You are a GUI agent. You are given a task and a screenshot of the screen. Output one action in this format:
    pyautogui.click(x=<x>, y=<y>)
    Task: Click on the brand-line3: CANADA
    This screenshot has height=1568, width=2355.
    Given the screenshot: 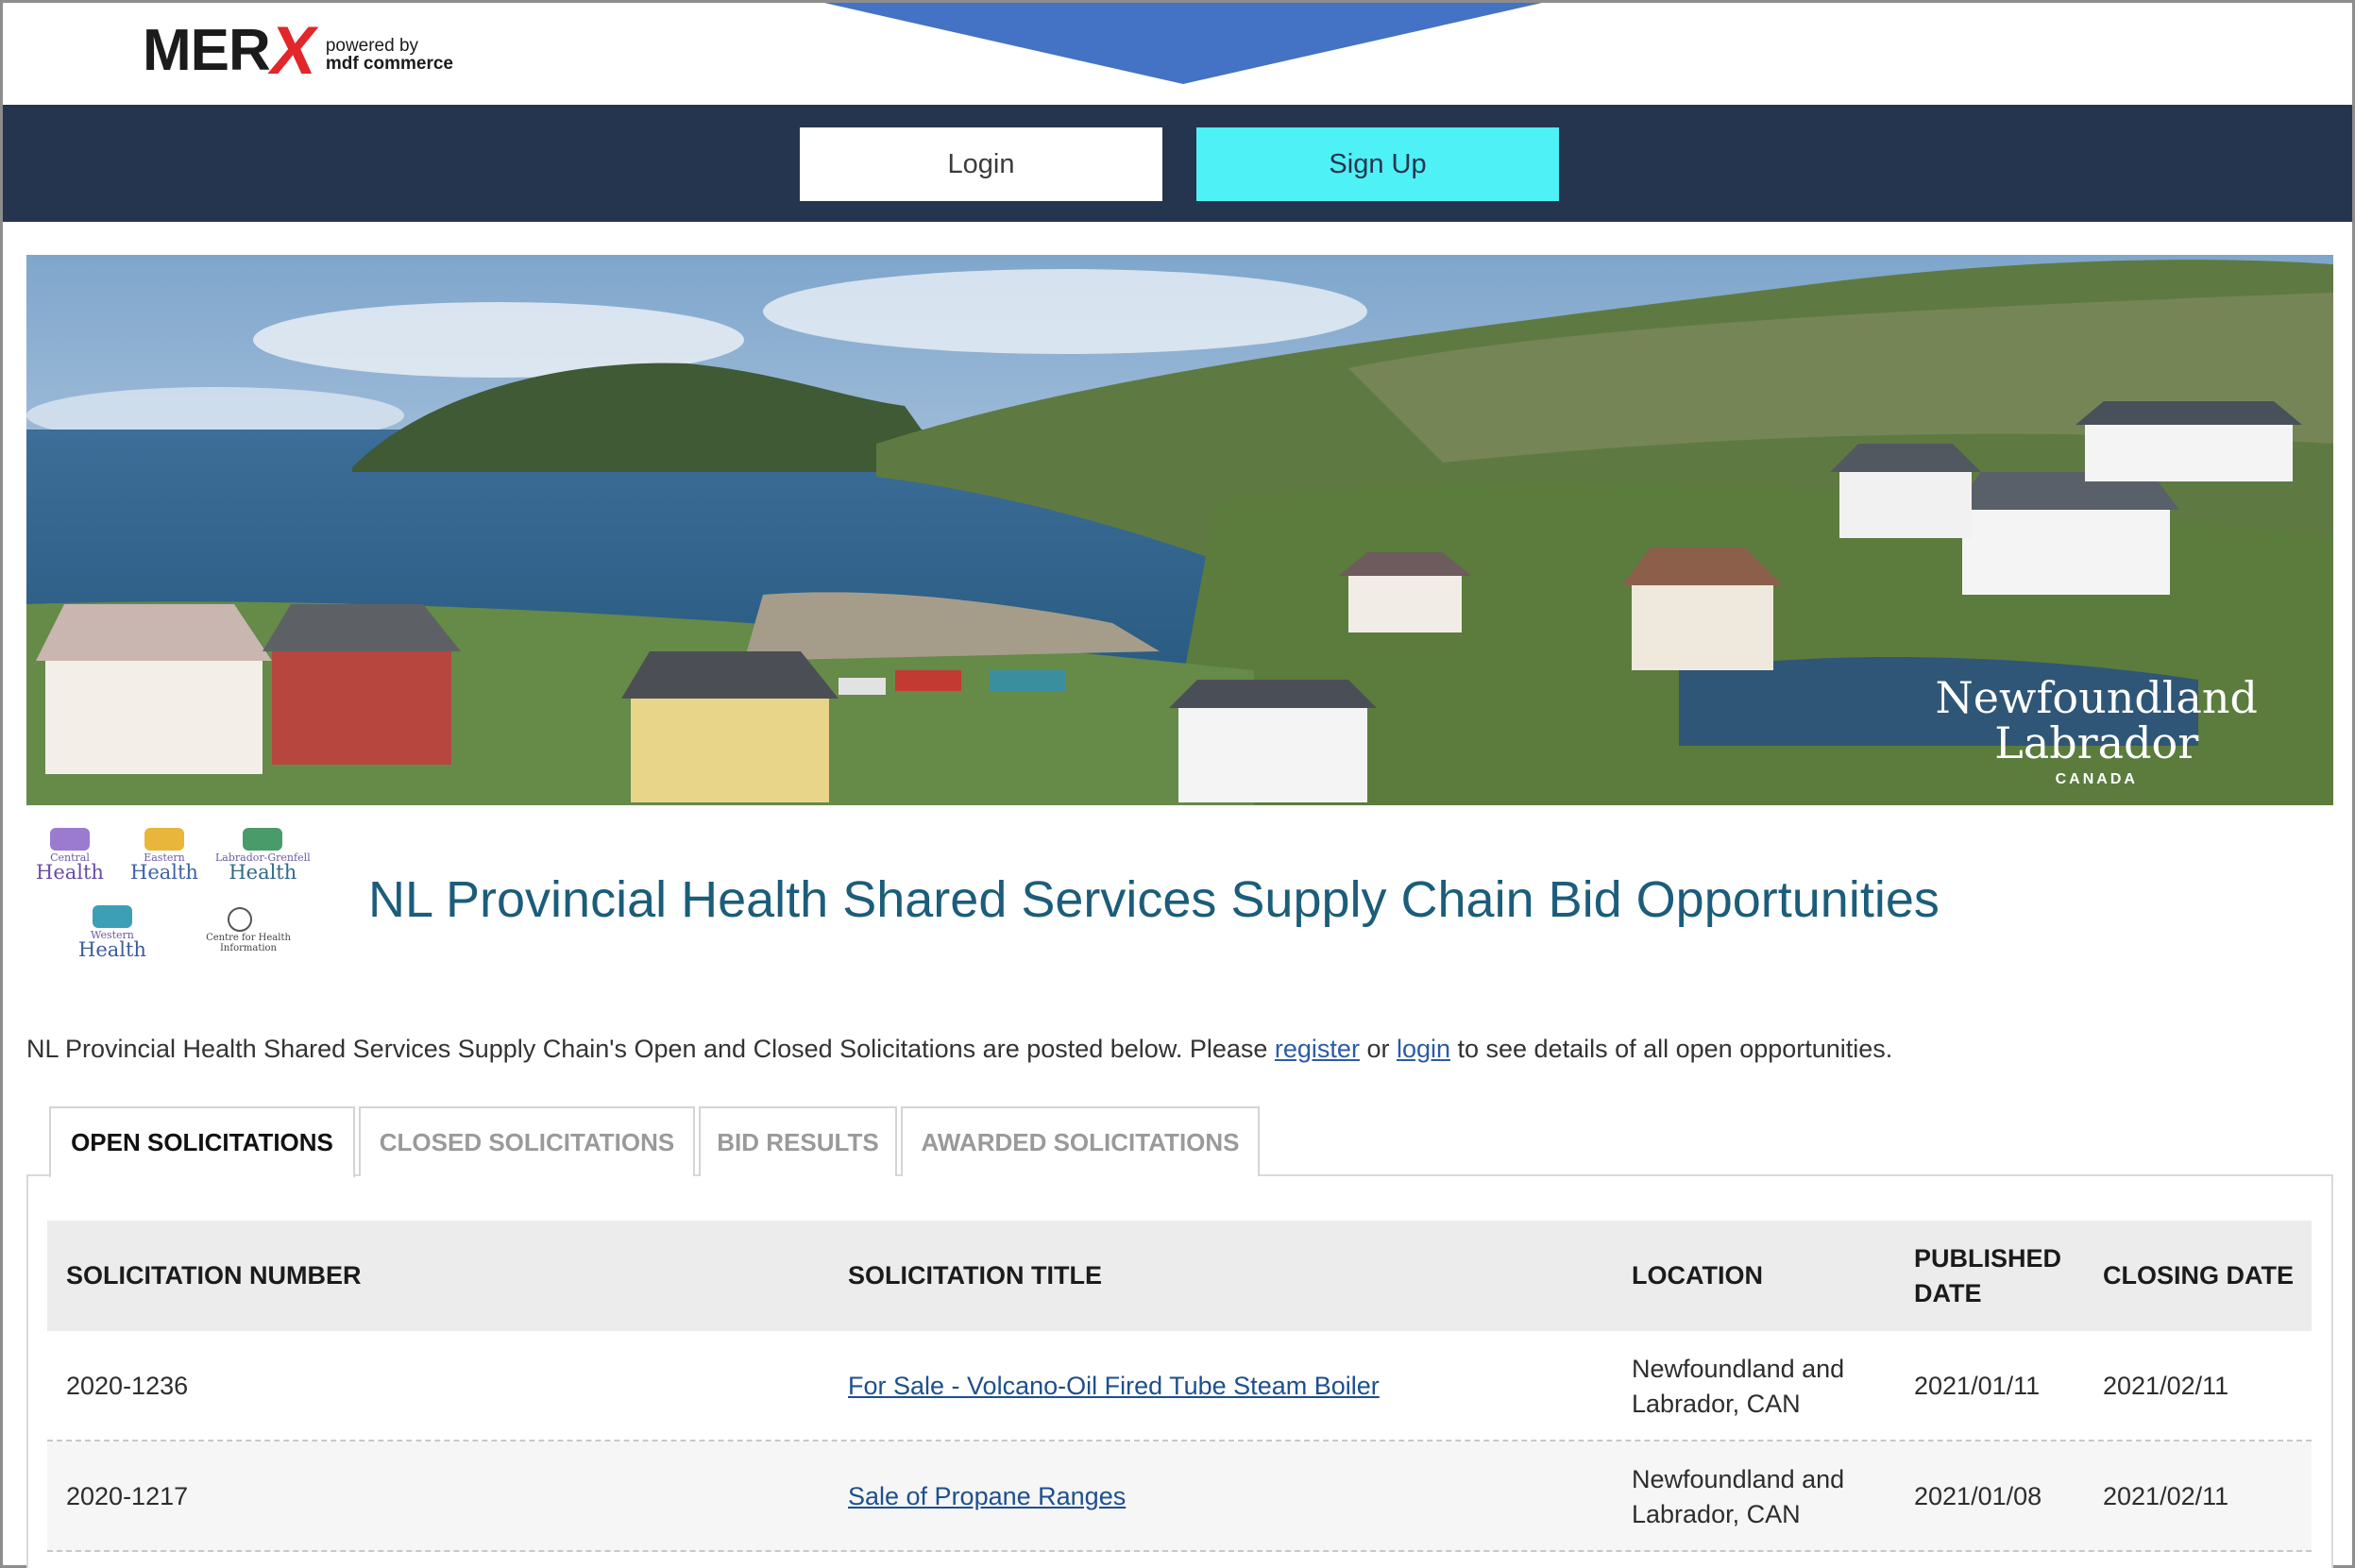 What is the action you would take?
    pyautogui.click(x=2096, y=779)
    